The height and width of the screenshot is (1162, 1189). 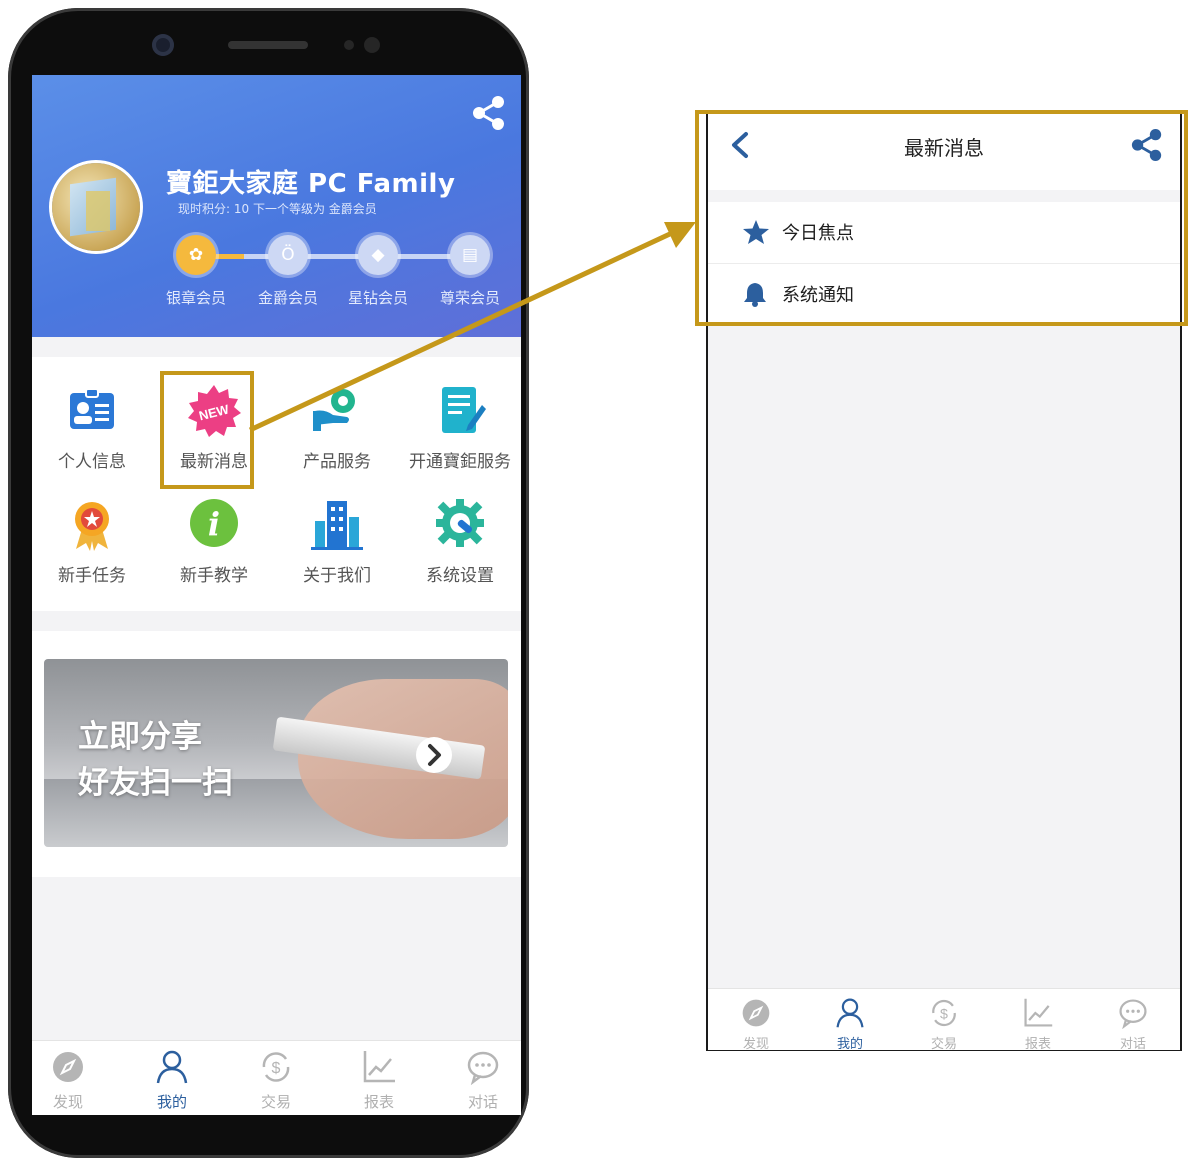 I want to click on info-icon: i, so click(x=214, y=525).